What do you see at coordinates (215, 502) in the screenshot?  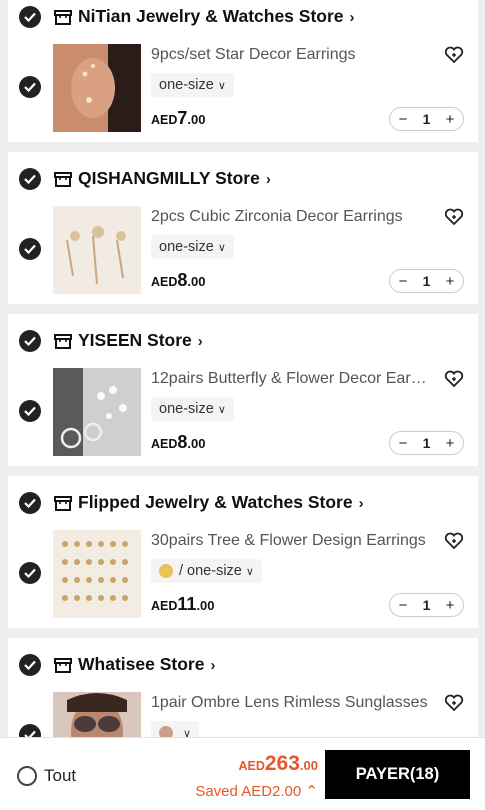 I see `store-name: Flipped Jewelry & Watches Store` at bounding box center [215, 502].